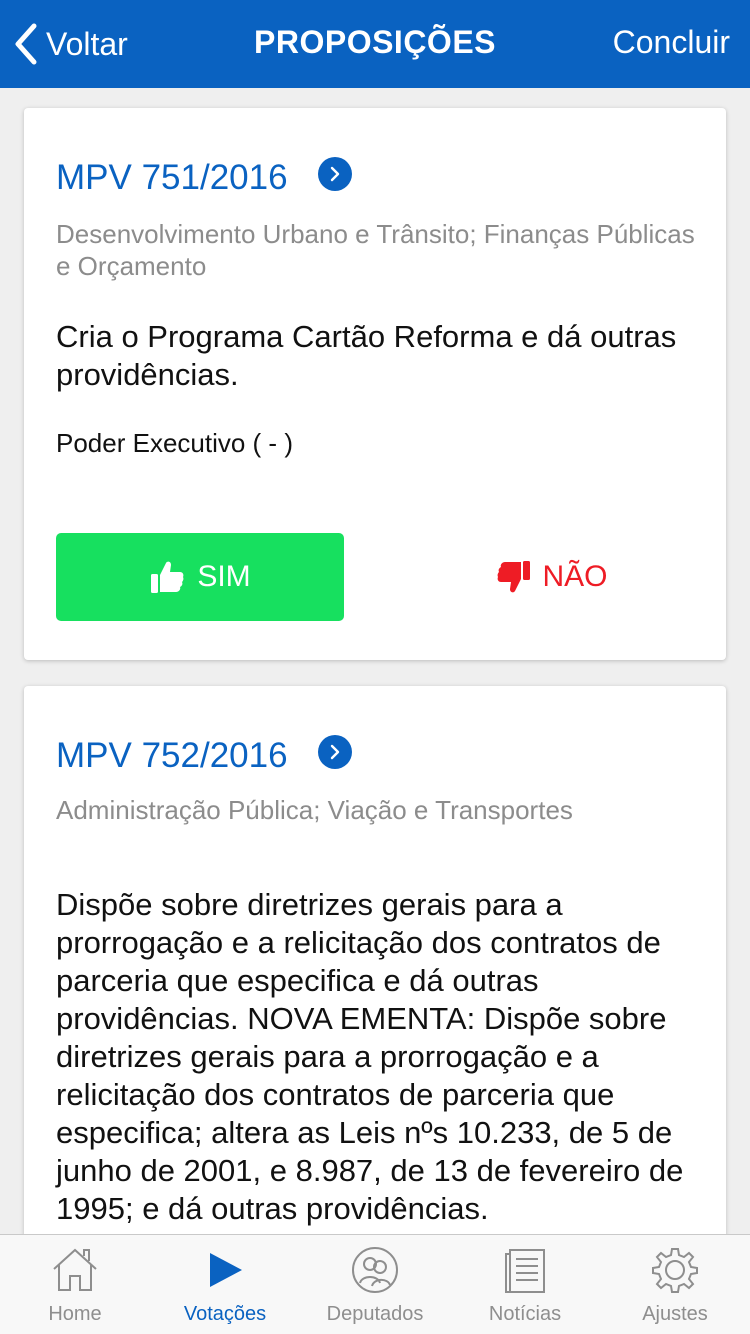  I want to click on play-icon, so click(226, 1270).